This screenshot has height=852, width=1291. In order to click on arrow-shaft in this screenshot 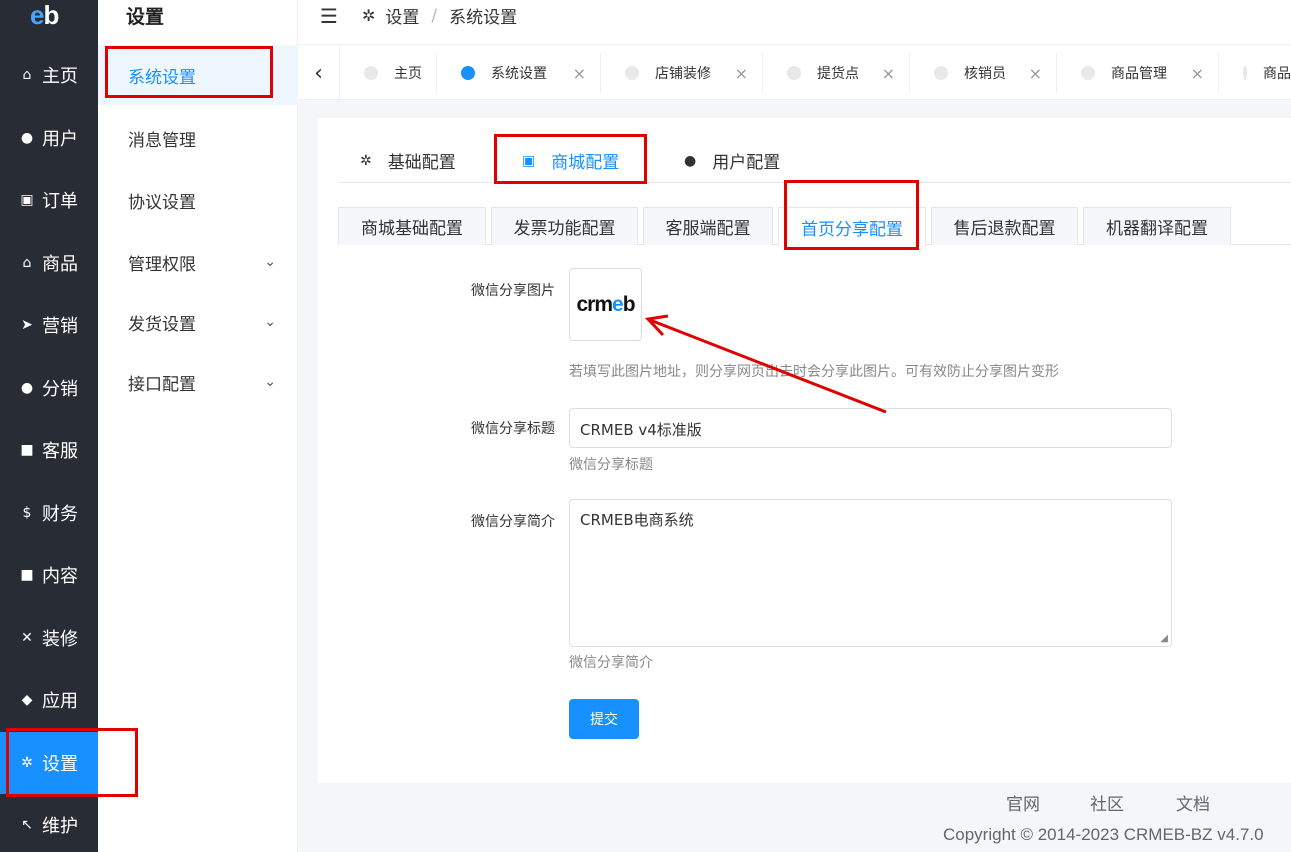, I will do `click(768, 366)`.